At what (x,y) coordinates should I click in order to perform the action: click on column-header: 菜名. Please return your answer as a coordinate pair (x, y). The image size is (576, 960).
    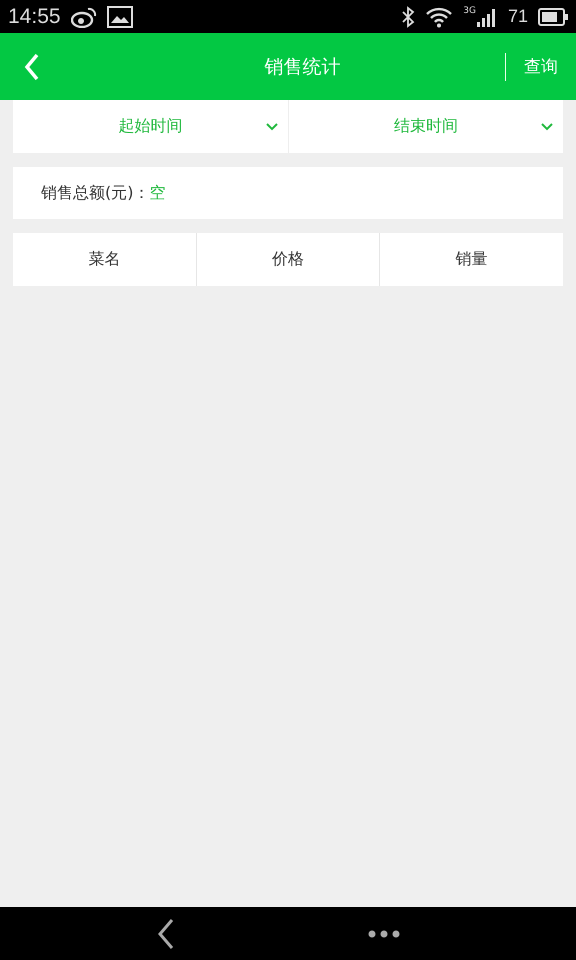
    Looking at the image, I should click on (105, 259).